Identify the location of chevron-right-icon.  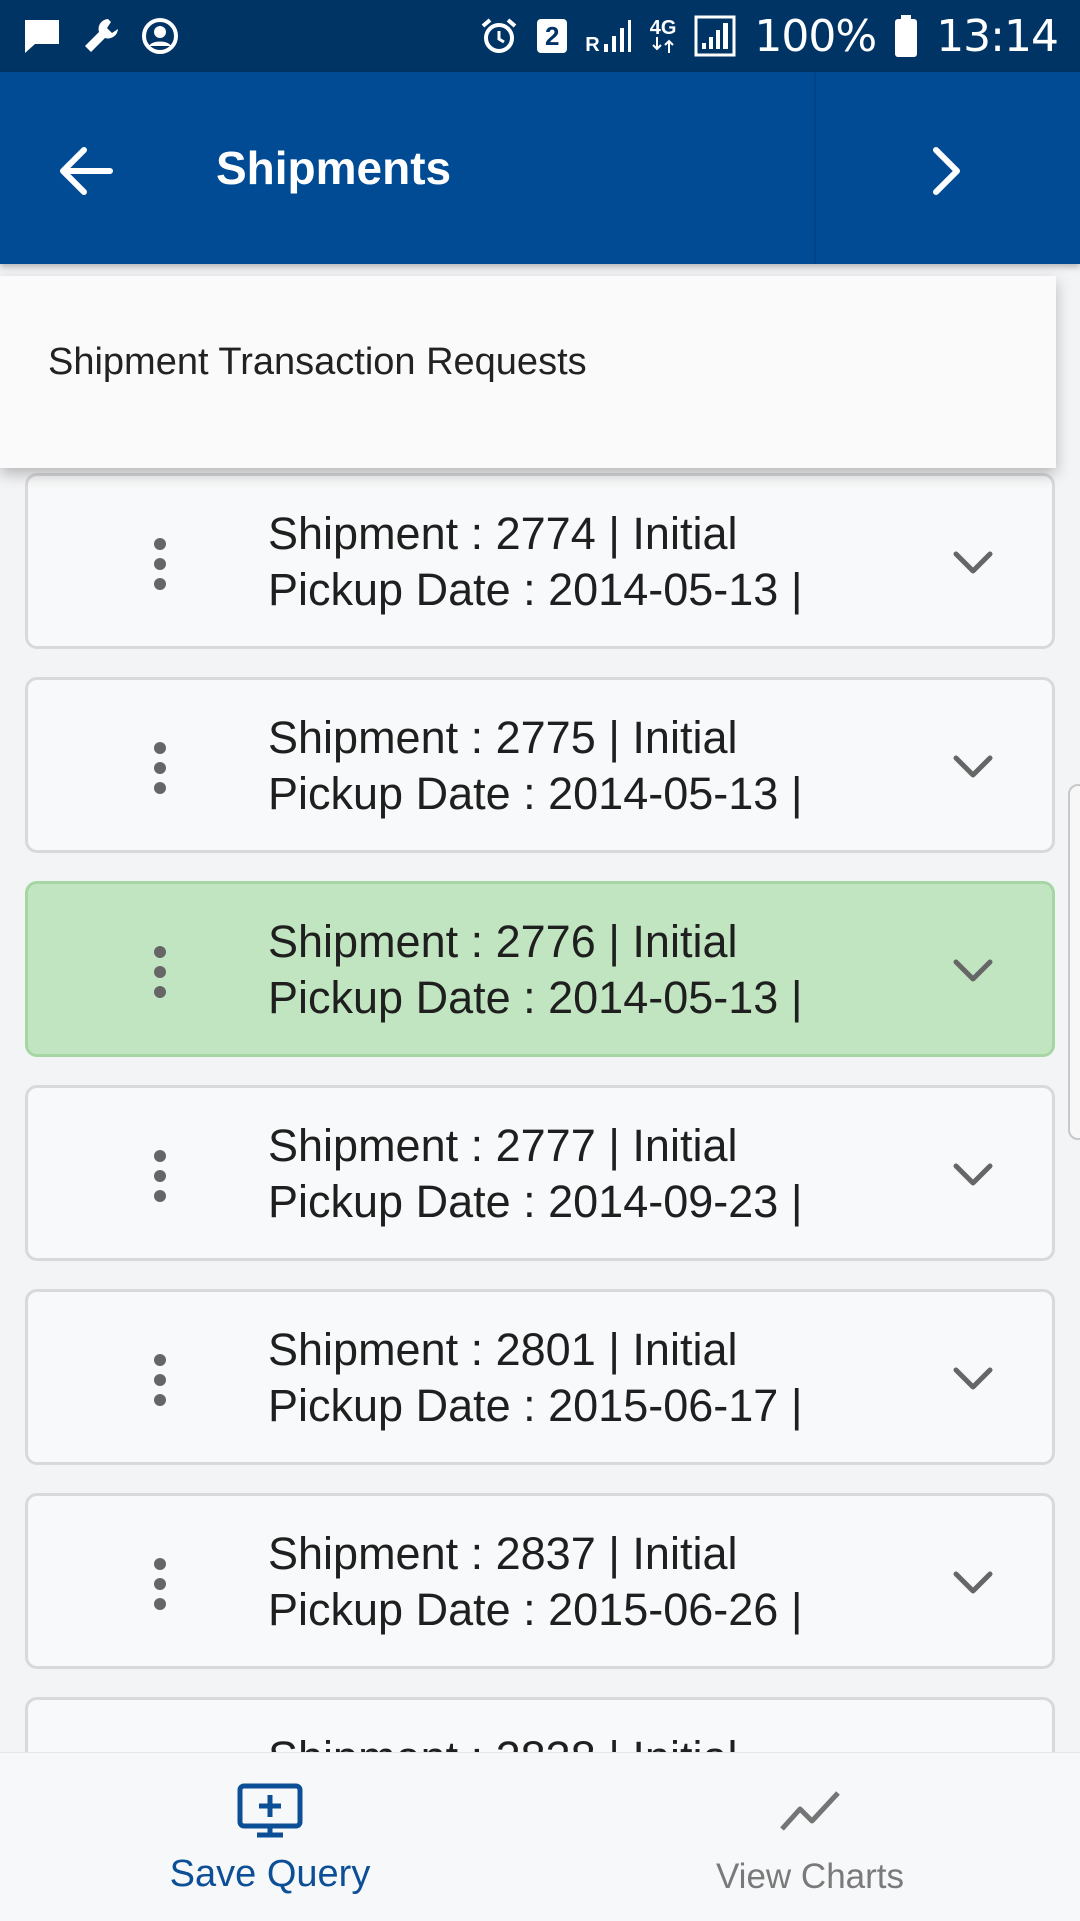
(946, 171).